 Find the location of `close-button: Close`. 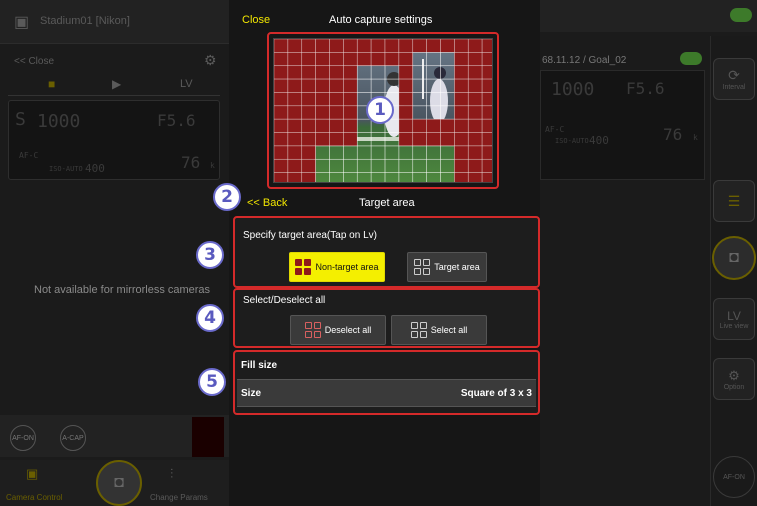

close-button: Close is located at coordinates (256, 20).